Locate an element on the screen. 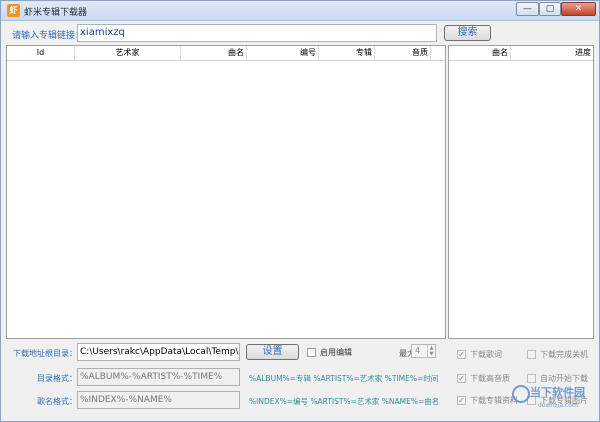 This screenshot has height=422, width=600. shrimp-app-icon: 虾 is located at coordinates (13, 10).